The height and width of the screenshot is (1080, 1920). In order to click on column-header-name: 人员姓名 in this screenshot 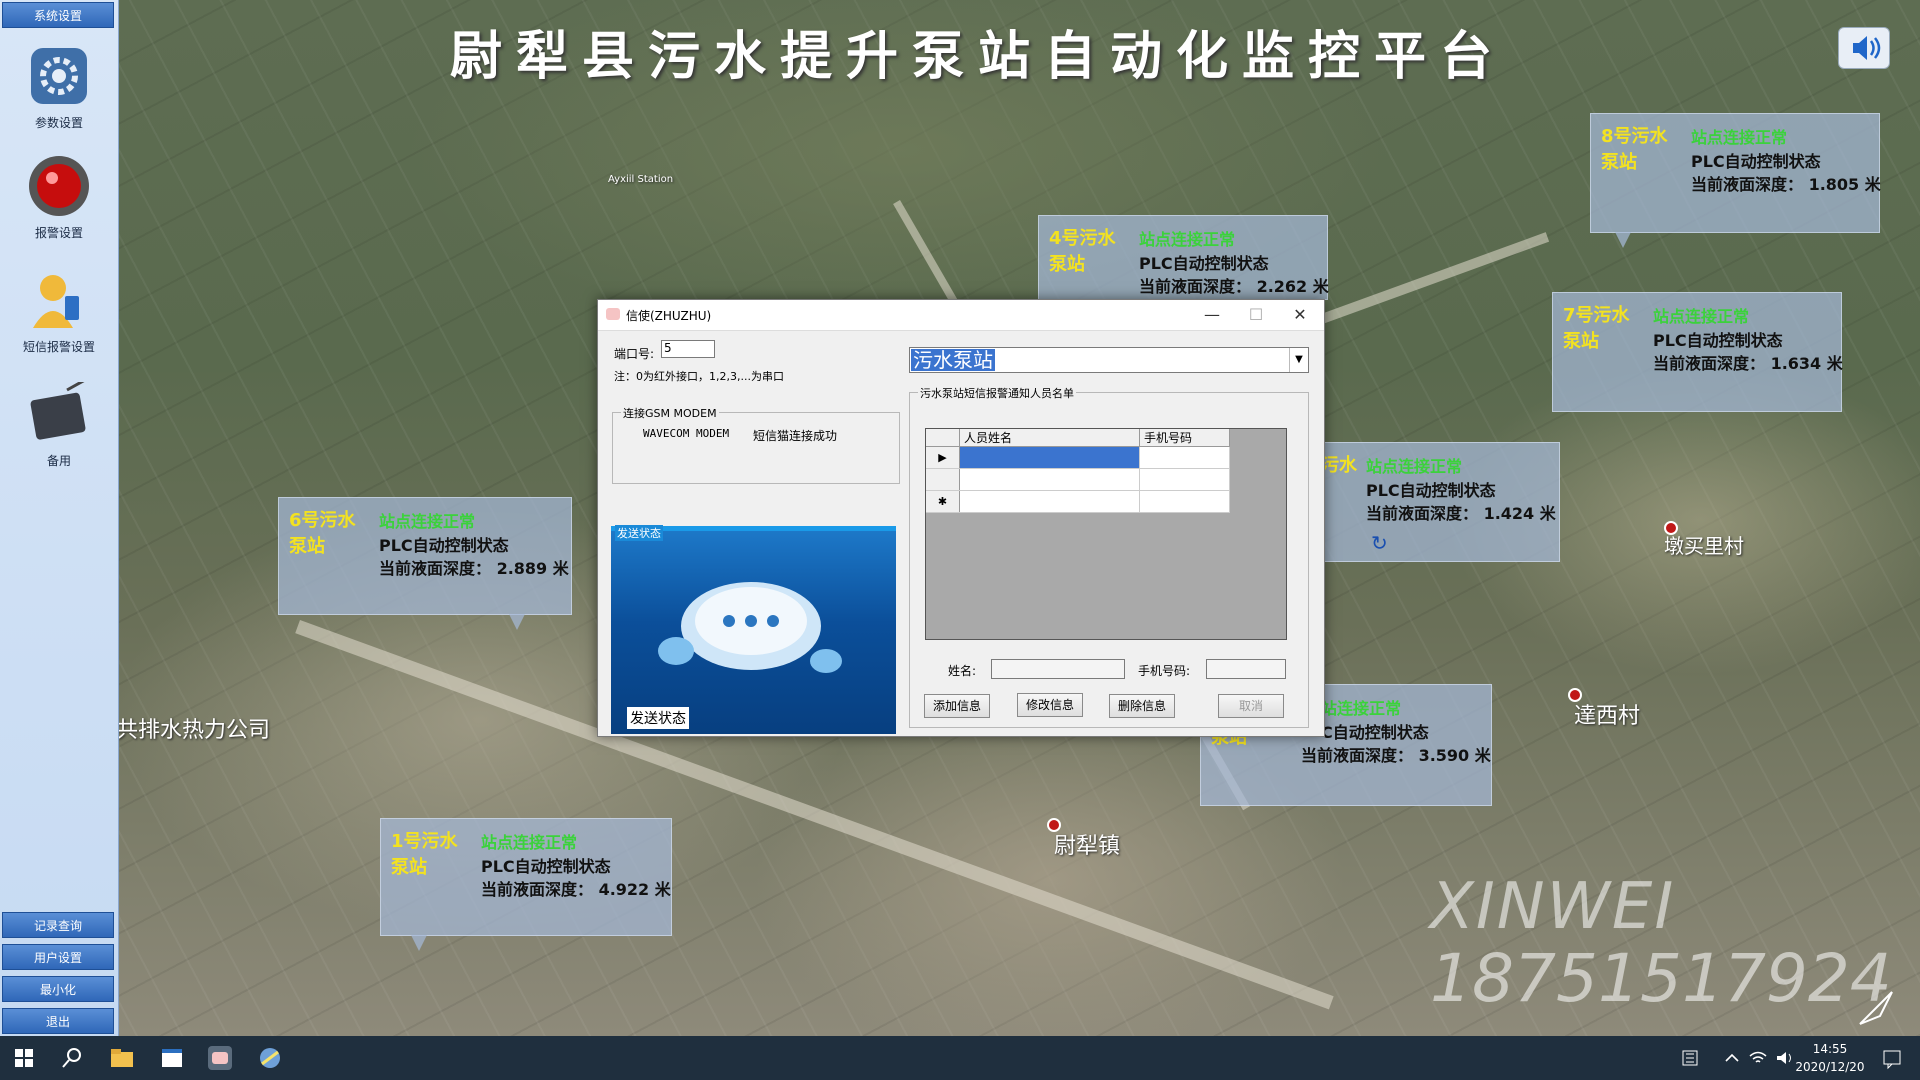, I will do `click(1050, 438)`.